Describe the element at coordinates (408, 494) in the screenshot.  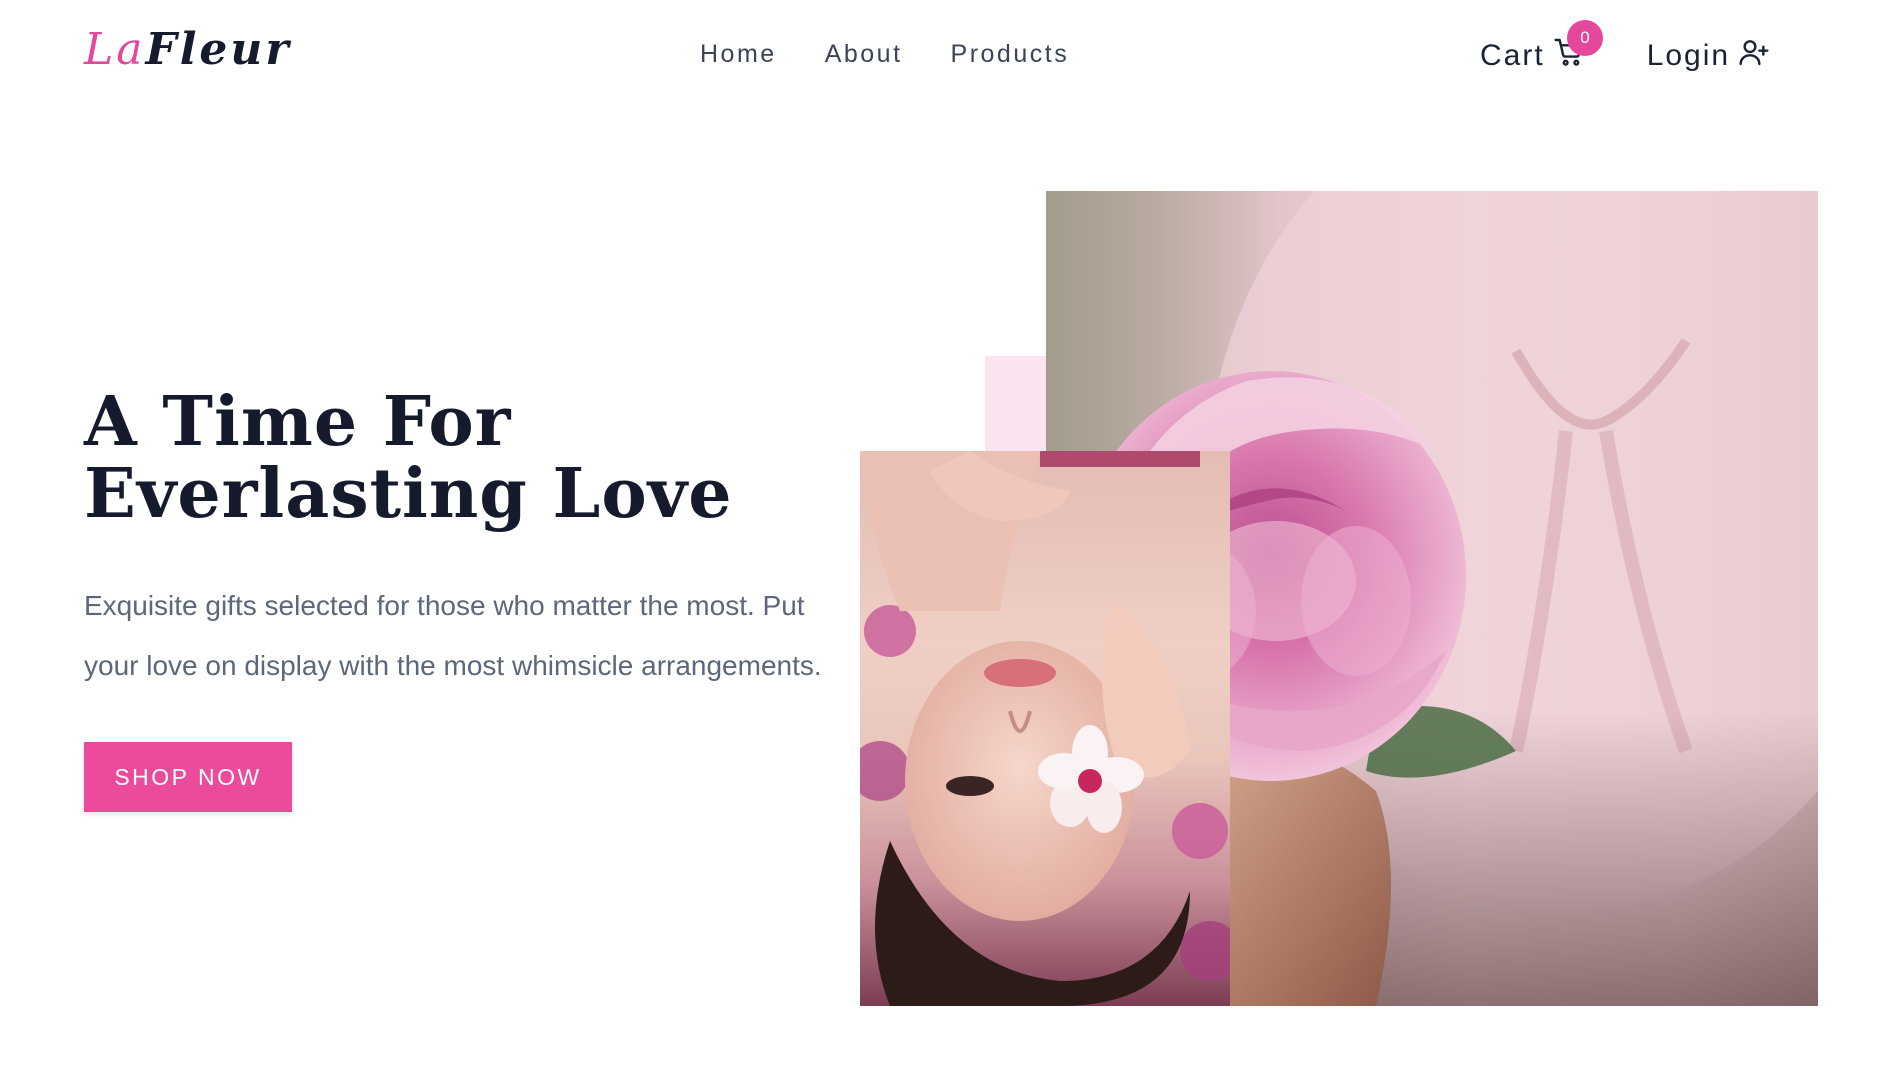
I see `hero-title-line2: Everlasting Love` at that location.